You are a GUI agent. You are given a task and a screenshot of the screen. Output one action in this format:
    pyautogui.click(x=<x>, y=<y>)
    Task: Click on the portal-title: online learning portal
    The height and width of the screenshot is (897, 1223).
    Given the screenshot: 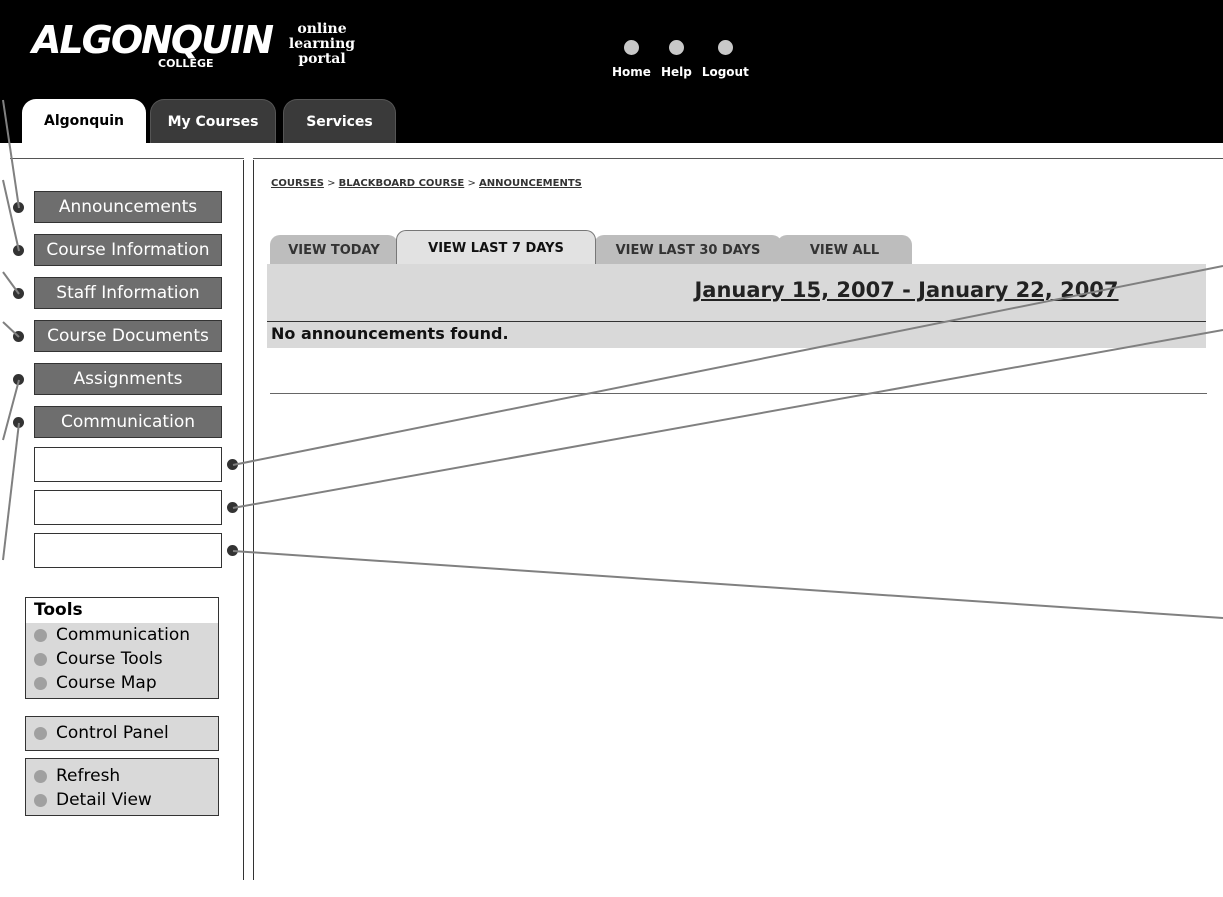 What is the action you would take?
    pyautogui.click(x=322, y=44)
    